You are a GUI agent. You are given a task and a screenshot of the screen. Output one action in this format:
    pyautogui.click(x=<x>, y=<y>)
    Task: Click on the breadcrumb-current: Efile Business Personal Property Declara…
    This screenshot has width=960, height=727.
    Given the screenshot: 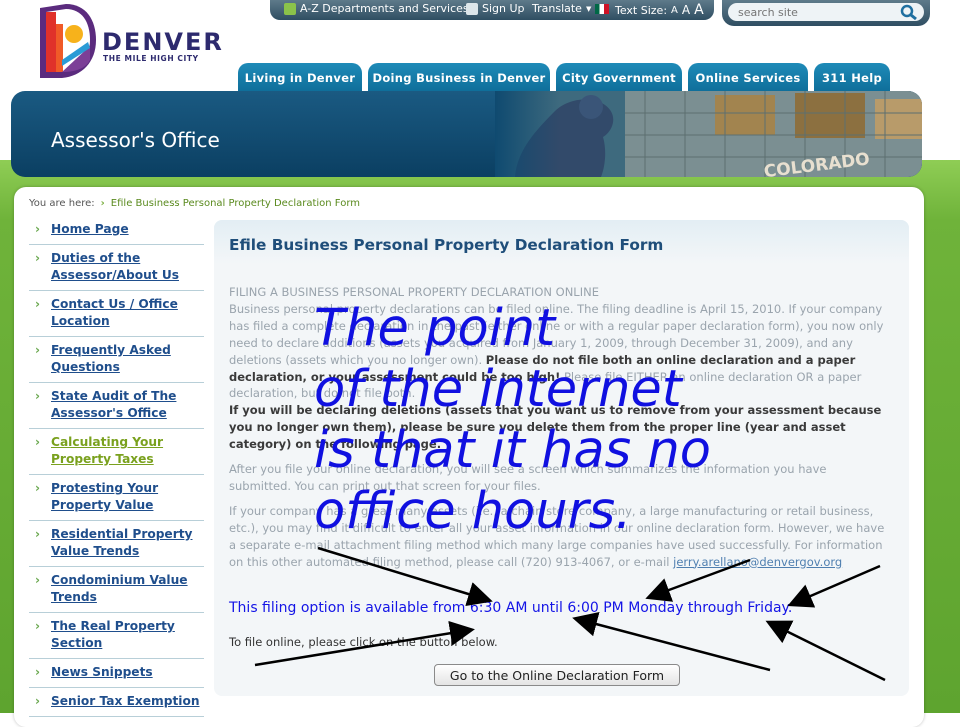 What is the action you would take?
    pyautogui.click(x=235, y=203)
    